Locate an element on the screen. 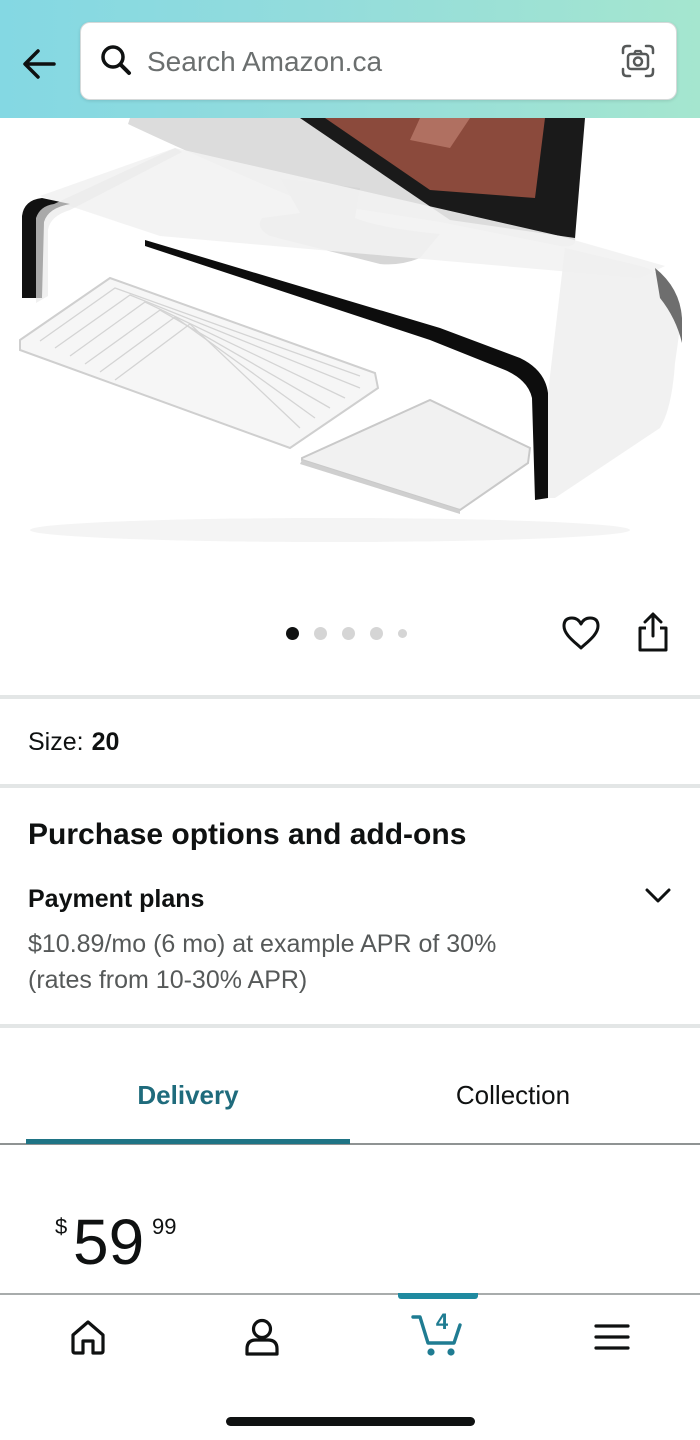 This screenshot has width=700, height=1440. home-icon is located at coordinates (88, 1337).